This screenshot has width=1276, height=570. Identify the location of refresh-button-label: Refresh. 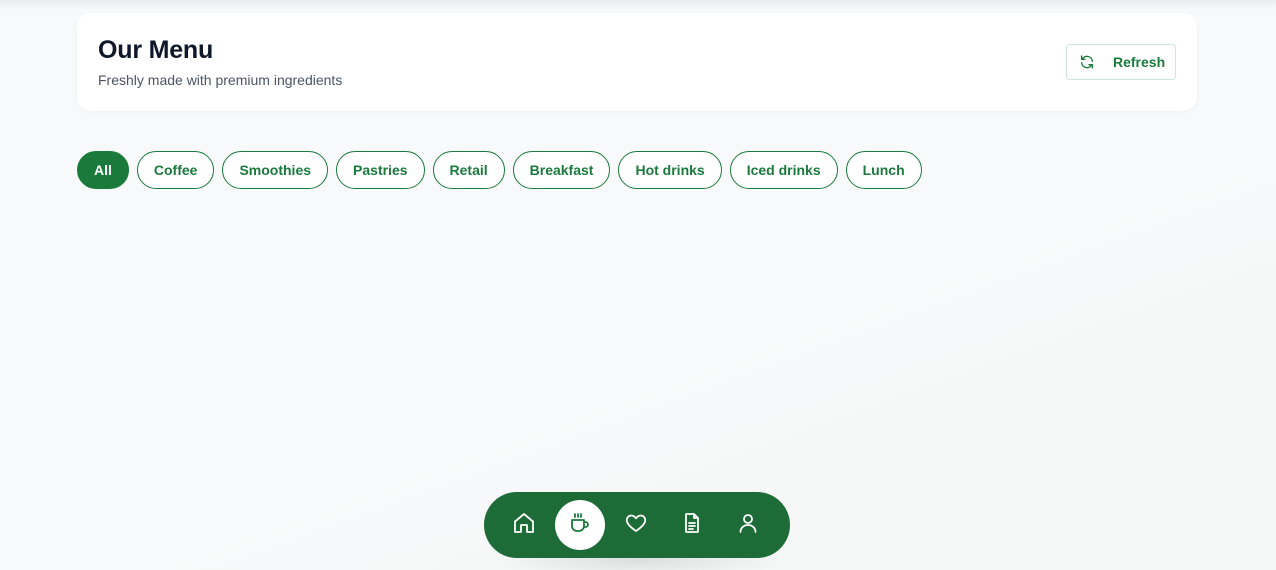
(1139, 62).